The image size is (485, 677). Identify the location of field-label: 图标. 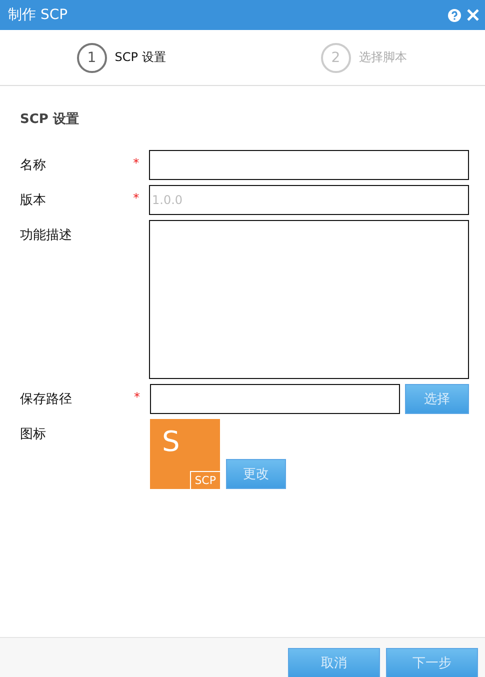
(33, 434).